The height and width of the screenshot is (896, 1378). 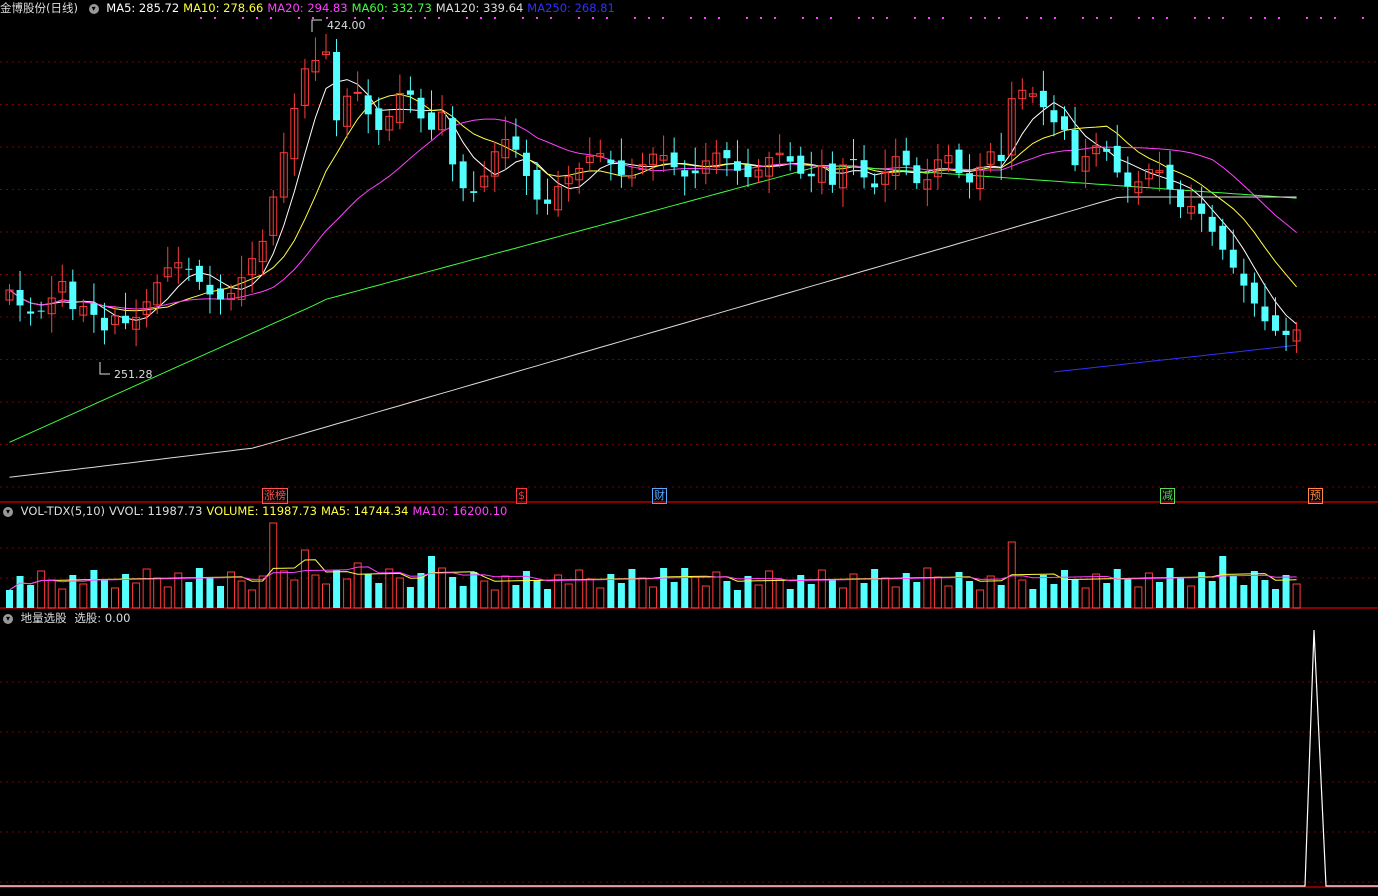 What do you see at coordinates (521, 496) in the screenshot?
I see `event-marker: $` at bounding box center [521, 496].